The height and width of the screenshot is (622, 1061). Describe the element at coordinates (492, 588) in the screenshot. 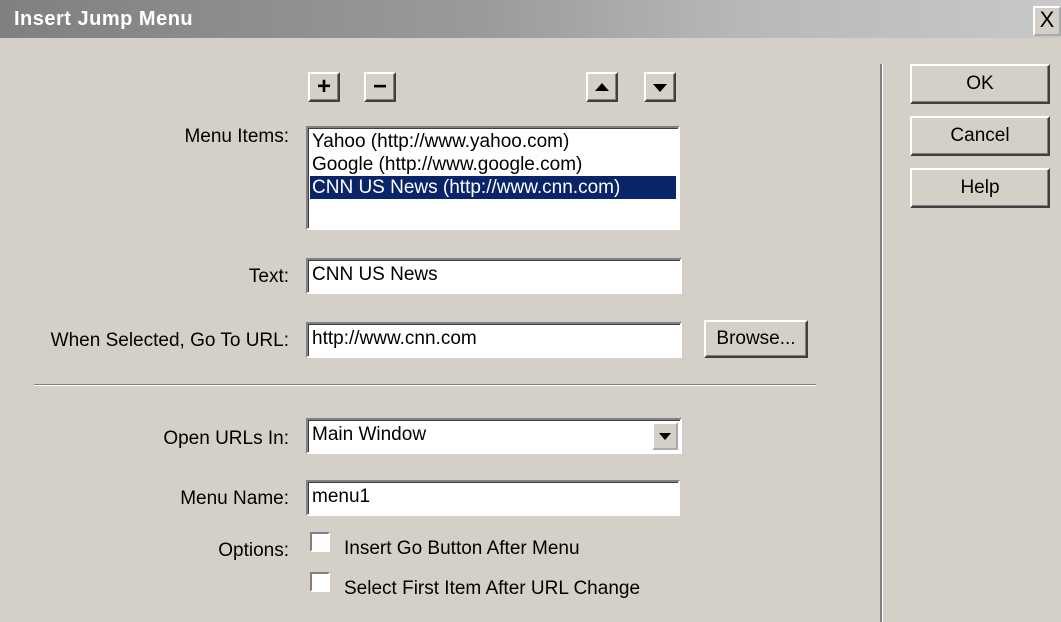

I see `select-first-item-label: Select First Item After URL Change` at that location.